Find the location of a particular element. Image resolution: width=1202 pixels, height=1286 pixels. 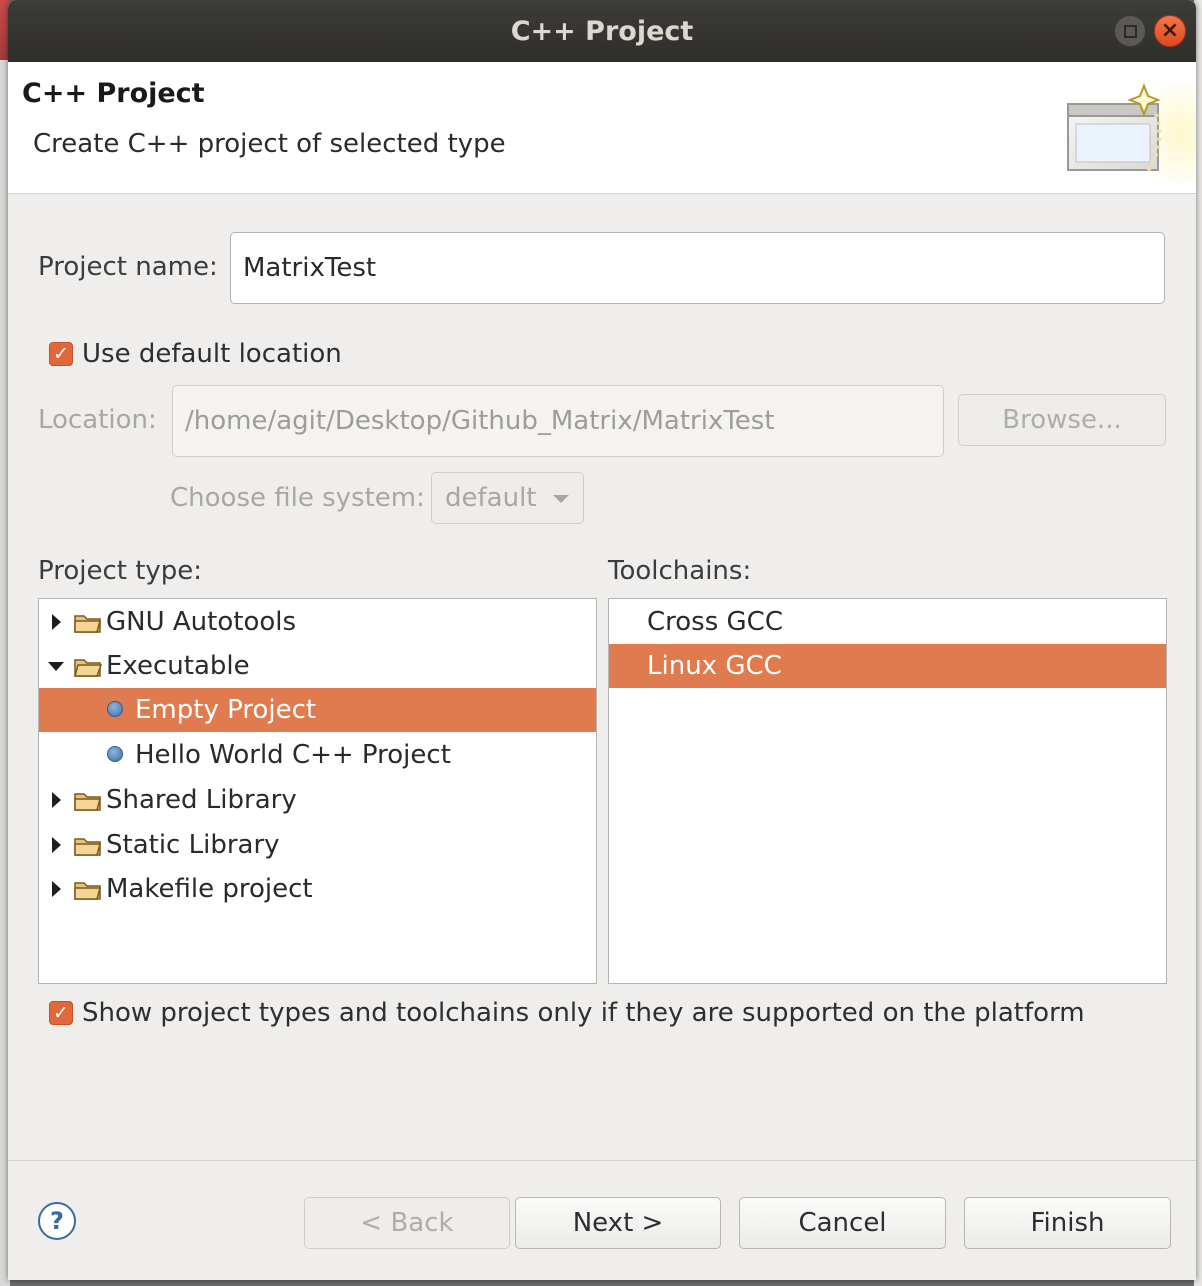

tree-item-label: GNU Autotools is located at coordinates (201, 622).